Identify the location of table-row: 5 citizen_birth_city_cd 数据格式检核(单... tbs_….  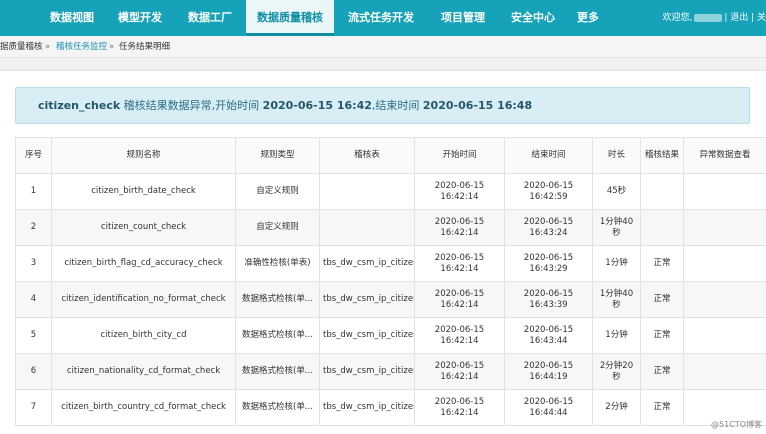
(390, 335).